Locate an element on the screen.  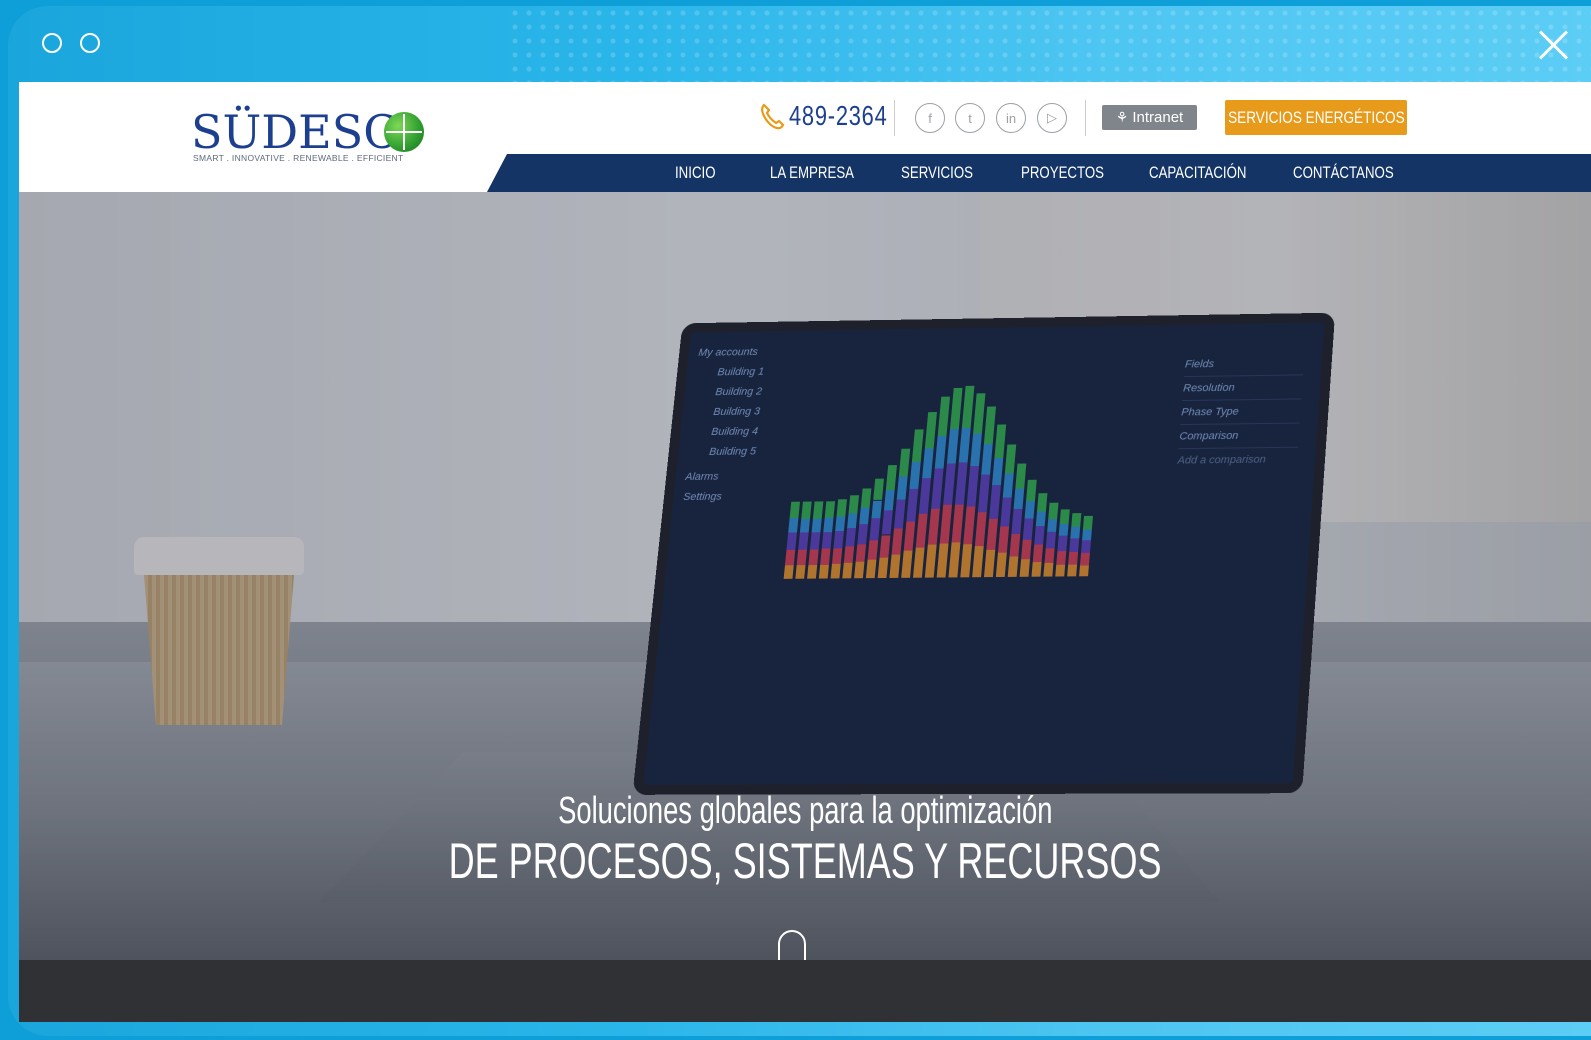
hero-headline: DE PROCESOS, SISTEMAS Y RECURSOS is located at coordinates (805, 861).